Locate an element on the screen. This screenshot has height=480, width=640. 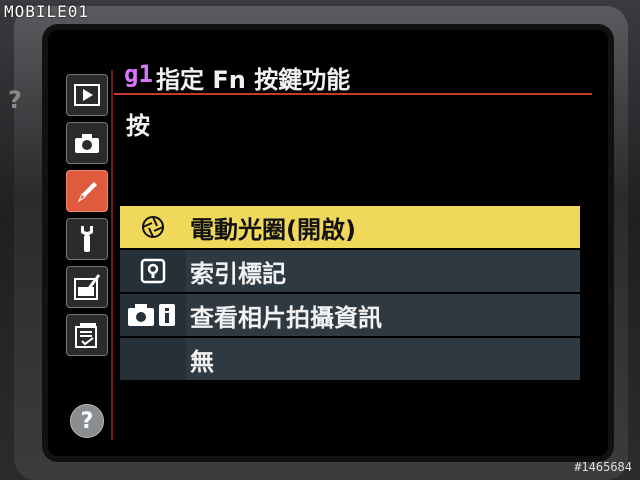
tab-custom-settings is located at coordinates (87, 191).